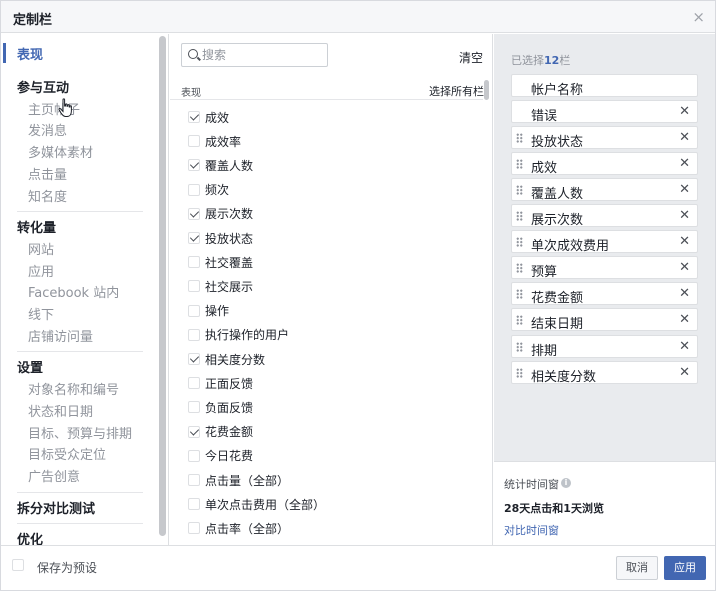 Image resolution: width=716 pixels, height=591 pixels. Describe the element at coordinates (698, 17) in the screenshot. I see `close-icon: ×` at that location.